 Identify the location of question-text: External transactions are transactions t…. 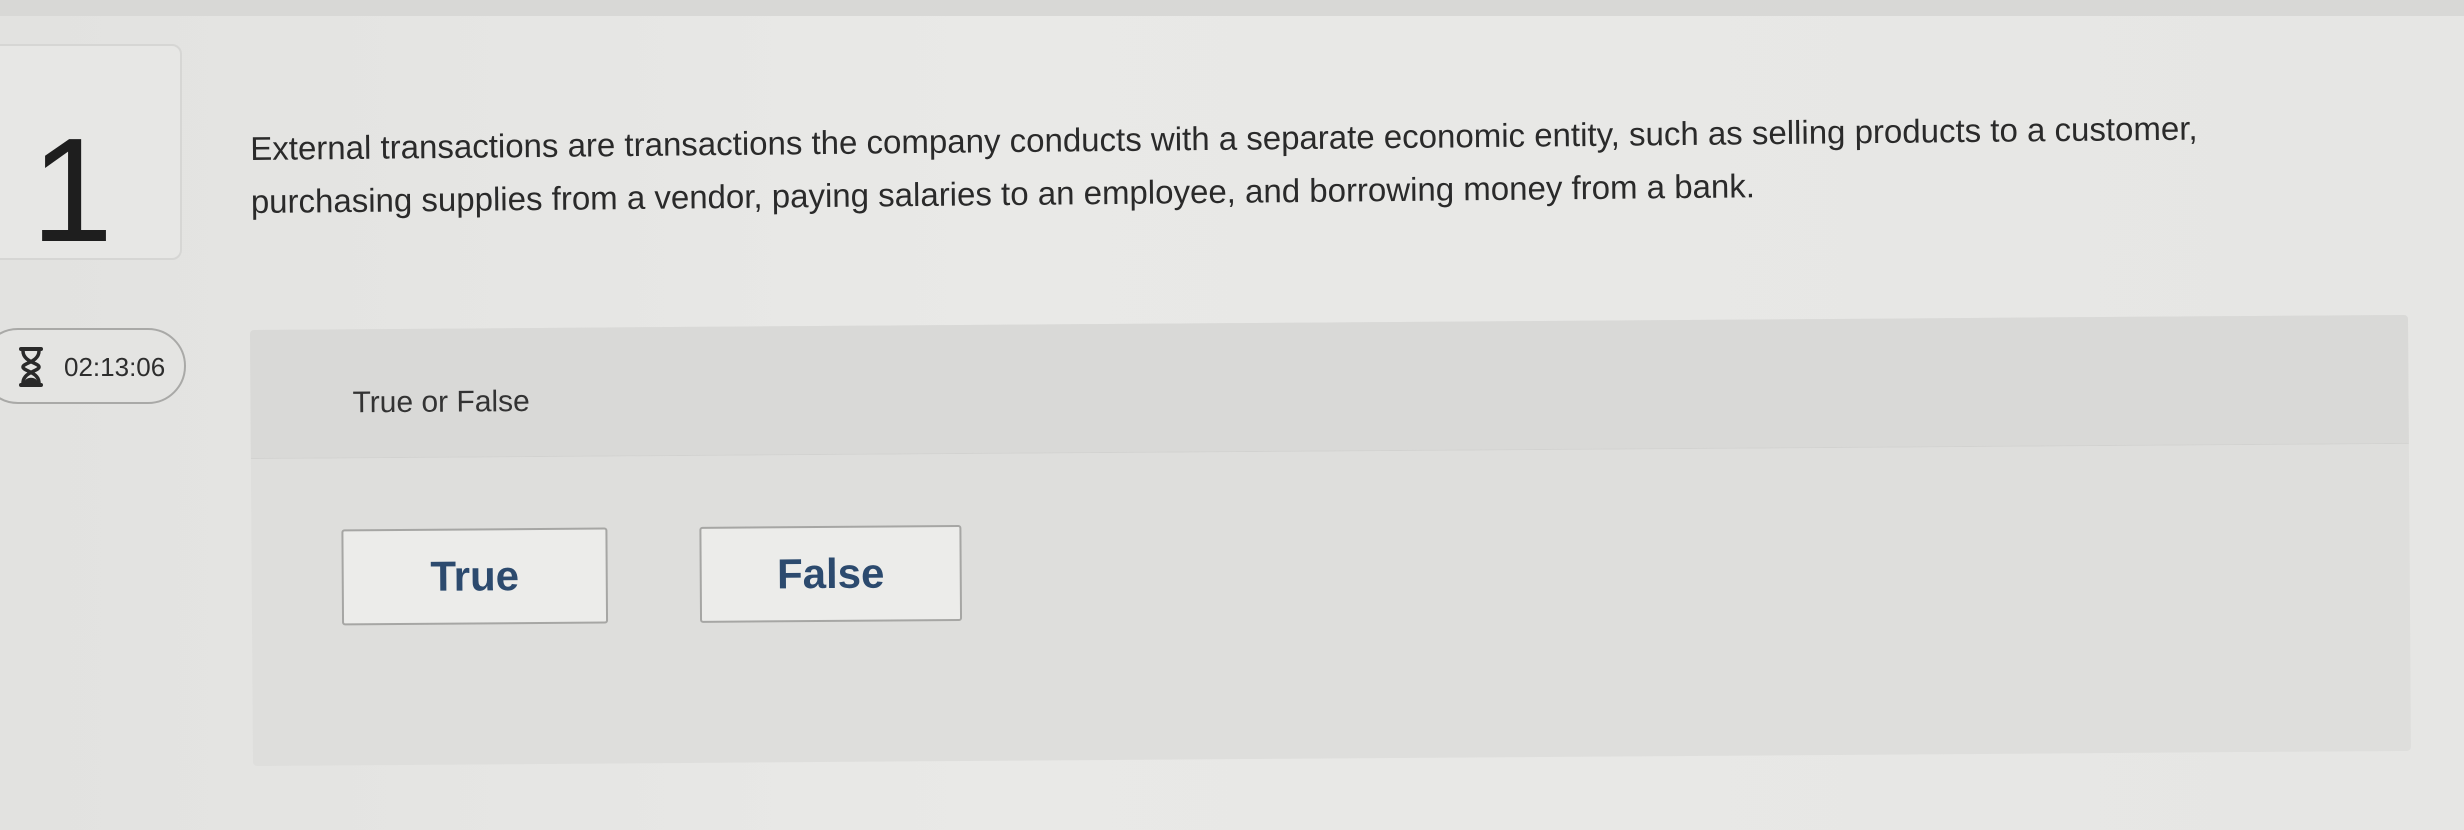
(1224, 164).